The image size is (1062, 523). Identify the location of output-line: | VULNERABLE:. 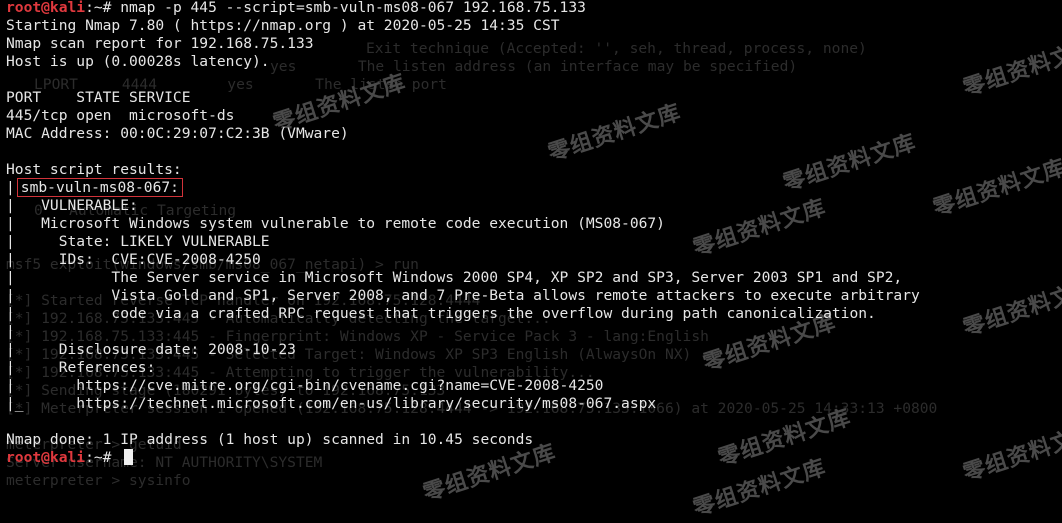
(72, 205).